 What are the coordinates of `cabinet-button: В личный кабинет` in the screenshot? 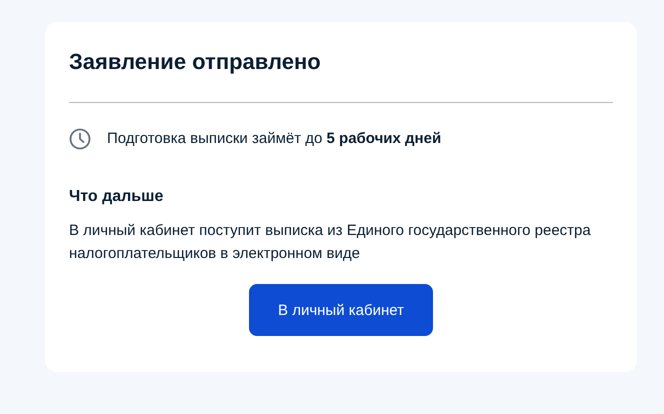 It's located at (341, 310).